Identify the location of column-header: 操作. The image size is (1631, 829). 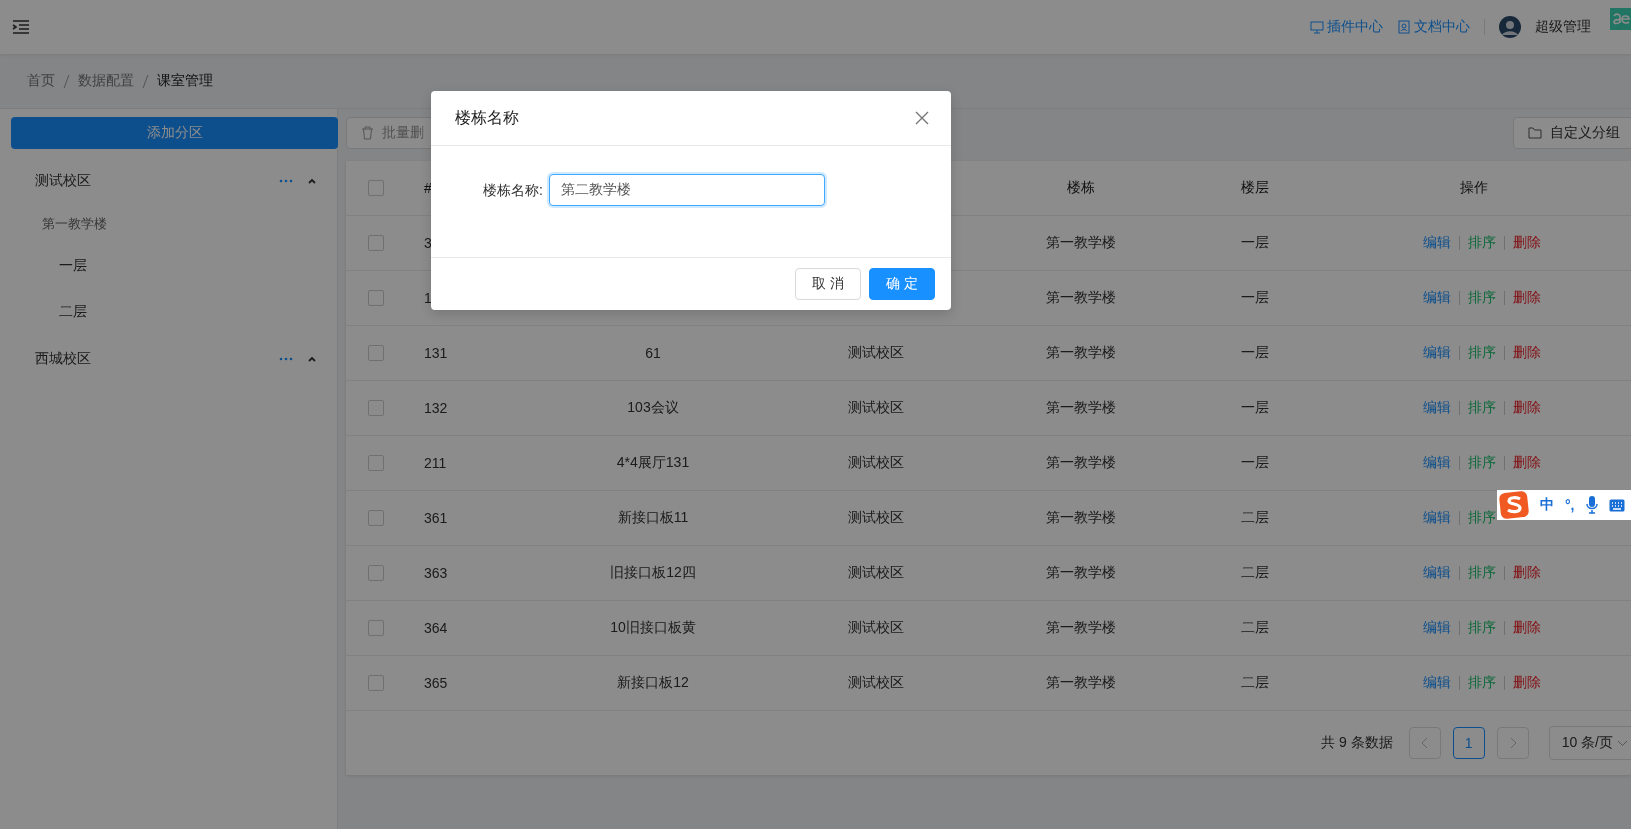
(1474, 188).